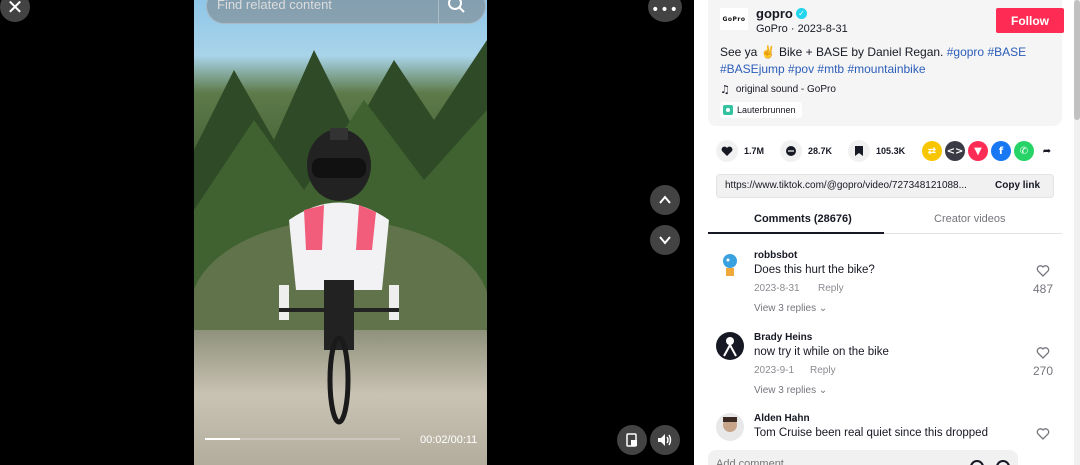 The image size is (1080, 465). I want to click on video-progress-fill, so click(223, 439).